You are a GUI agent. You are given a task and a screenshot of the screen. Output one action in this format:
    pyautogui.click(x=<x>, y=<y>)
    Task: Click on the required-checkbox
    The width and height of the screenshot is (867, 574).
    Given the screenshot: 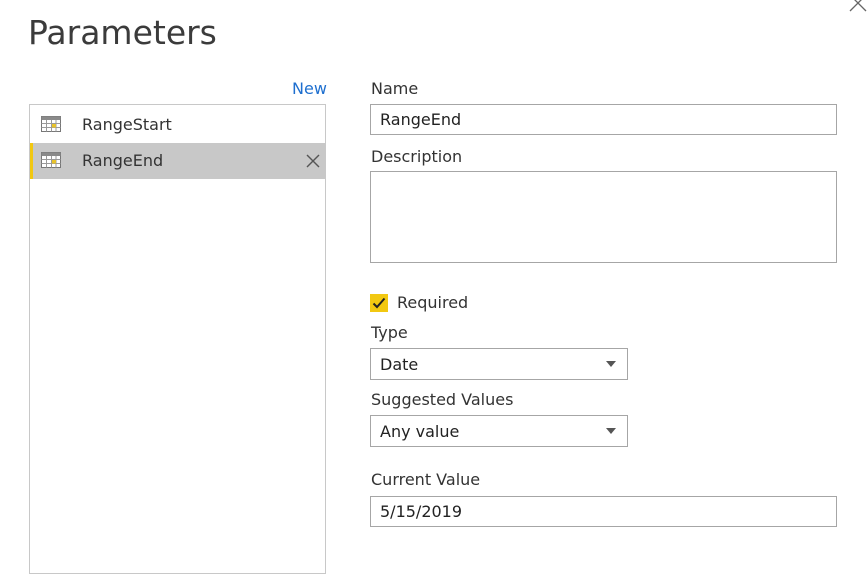 What is the action you would take?
    pyautogui.click(x=379, y=303)
    